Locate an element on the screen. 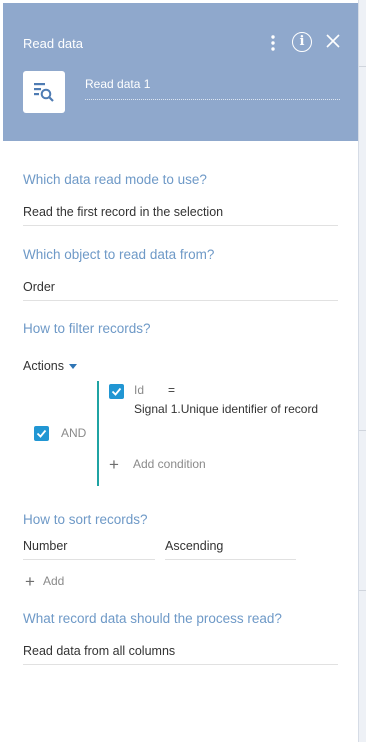 This screenshot has width=366, height=742. object-question: Which object to read data from? is located at coordinates (119, 254).